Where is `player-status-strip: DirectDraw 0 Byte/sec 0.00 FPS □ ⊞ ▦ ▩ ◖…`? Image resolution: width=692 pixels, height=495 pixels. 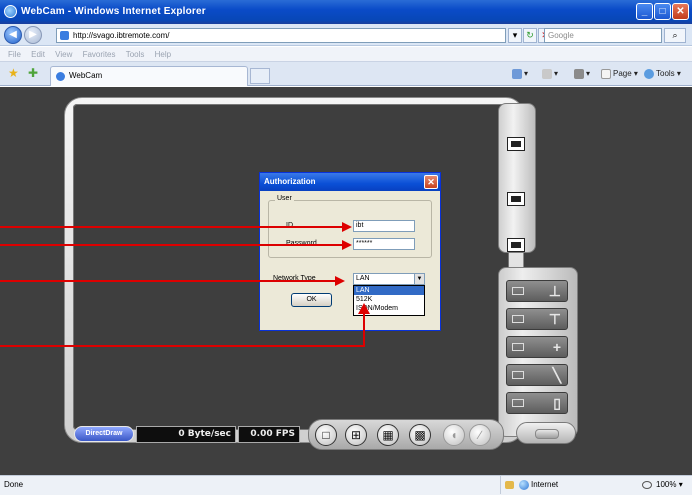 player-status-strip: DirectDraw 0 Byte/sec 0.00 FPS □ ⊞ ▦ ▩ ◖… is located at coordinates (321, 434).